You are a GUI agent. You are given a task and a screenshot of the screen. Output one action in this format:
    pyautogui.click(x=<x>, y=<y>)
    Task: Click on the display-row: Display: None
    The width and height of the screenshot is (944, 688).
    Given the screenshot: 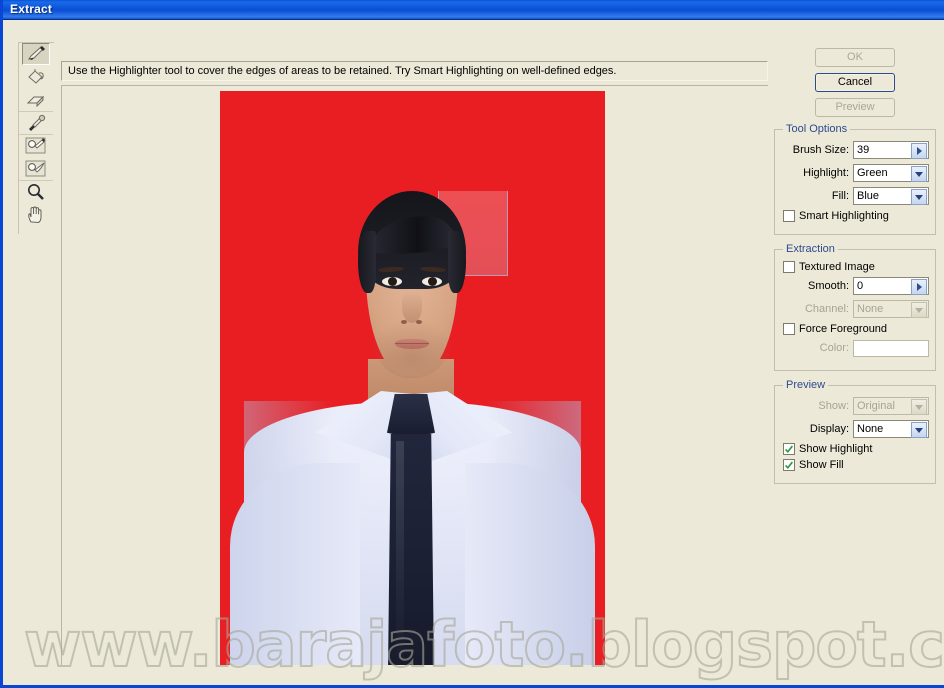 What is the action you would take?
    pyautogui.click(x=856, y=429)
    